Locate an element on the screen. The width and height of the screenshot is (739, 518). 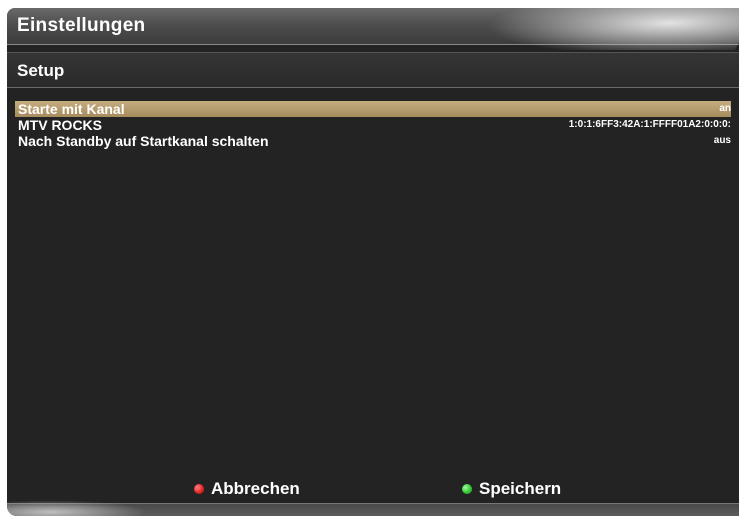
button-bar: Abbrechen Speichern is located at coordinates (373, 488).